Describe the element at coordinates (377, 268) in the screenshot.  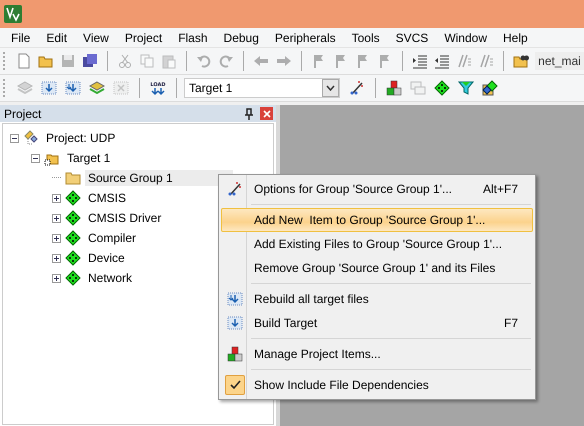
I see `context-menu-item: Remove Group 'Source Group 1' and its Files` at that location.